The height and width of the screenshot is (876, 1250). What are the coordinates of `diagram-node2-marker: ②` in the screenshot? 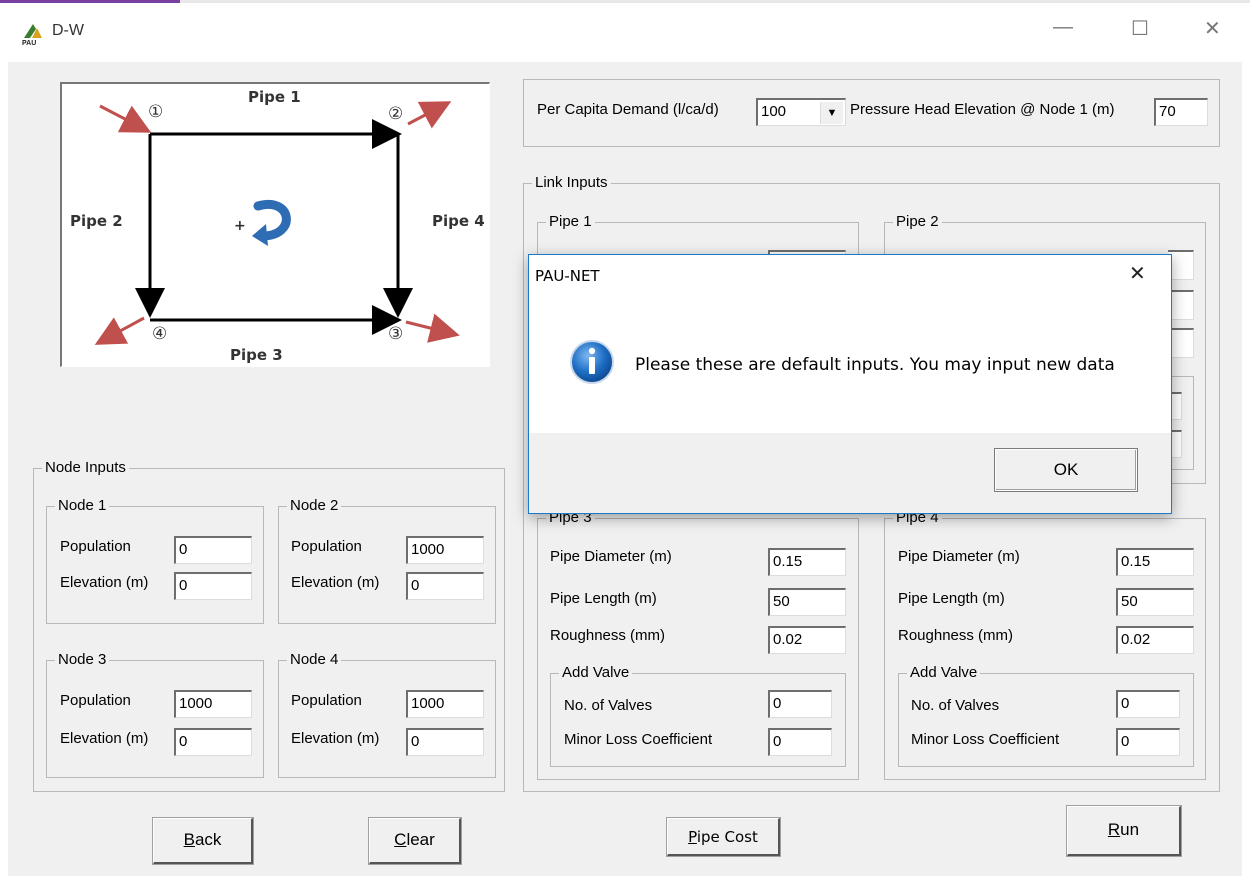 It's located at (396, 114).